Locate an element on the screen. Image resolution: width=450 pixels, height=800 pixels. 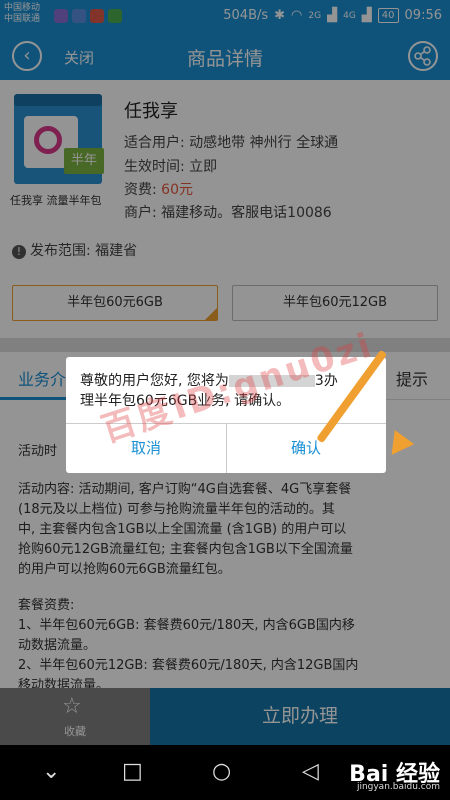
confirm-button: 确认 is located at coordinates (306, 448).